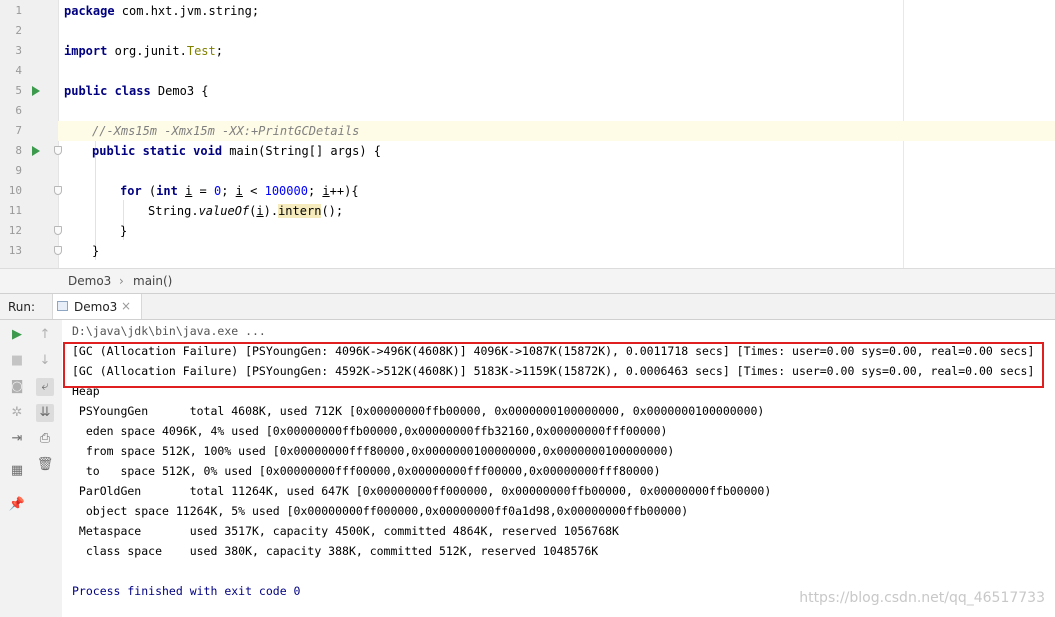 This screenshot has height=617, width=1055. Describe the element at coordinates (89, 281) in the screenshot. I see `breadcrumb-class: Demo3` at that location.